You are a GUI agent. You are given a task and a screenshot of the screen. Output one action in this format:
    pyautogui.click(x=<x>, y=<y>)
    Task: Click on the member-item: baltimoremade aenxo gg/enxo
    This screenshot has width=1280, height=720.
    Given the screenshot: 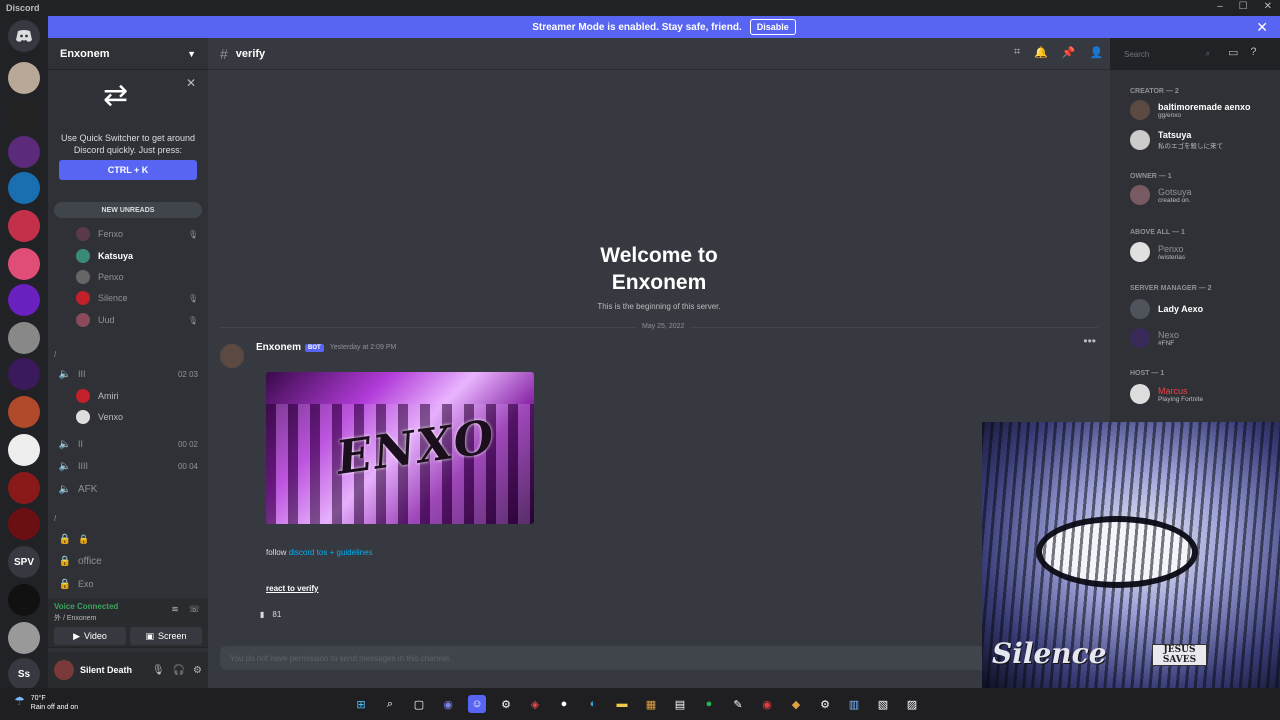 What is the action you would take?
    pyautogui.click(x=1190, y=110)
    